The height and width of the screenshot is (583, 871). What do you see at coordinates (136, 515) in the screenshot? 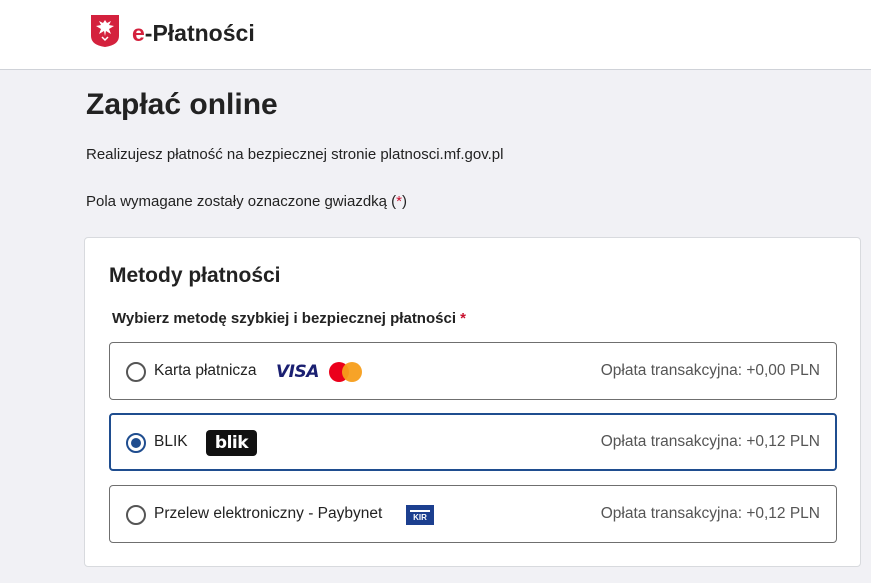
I see `radio-paybynet` at bounding box center [136, 515].